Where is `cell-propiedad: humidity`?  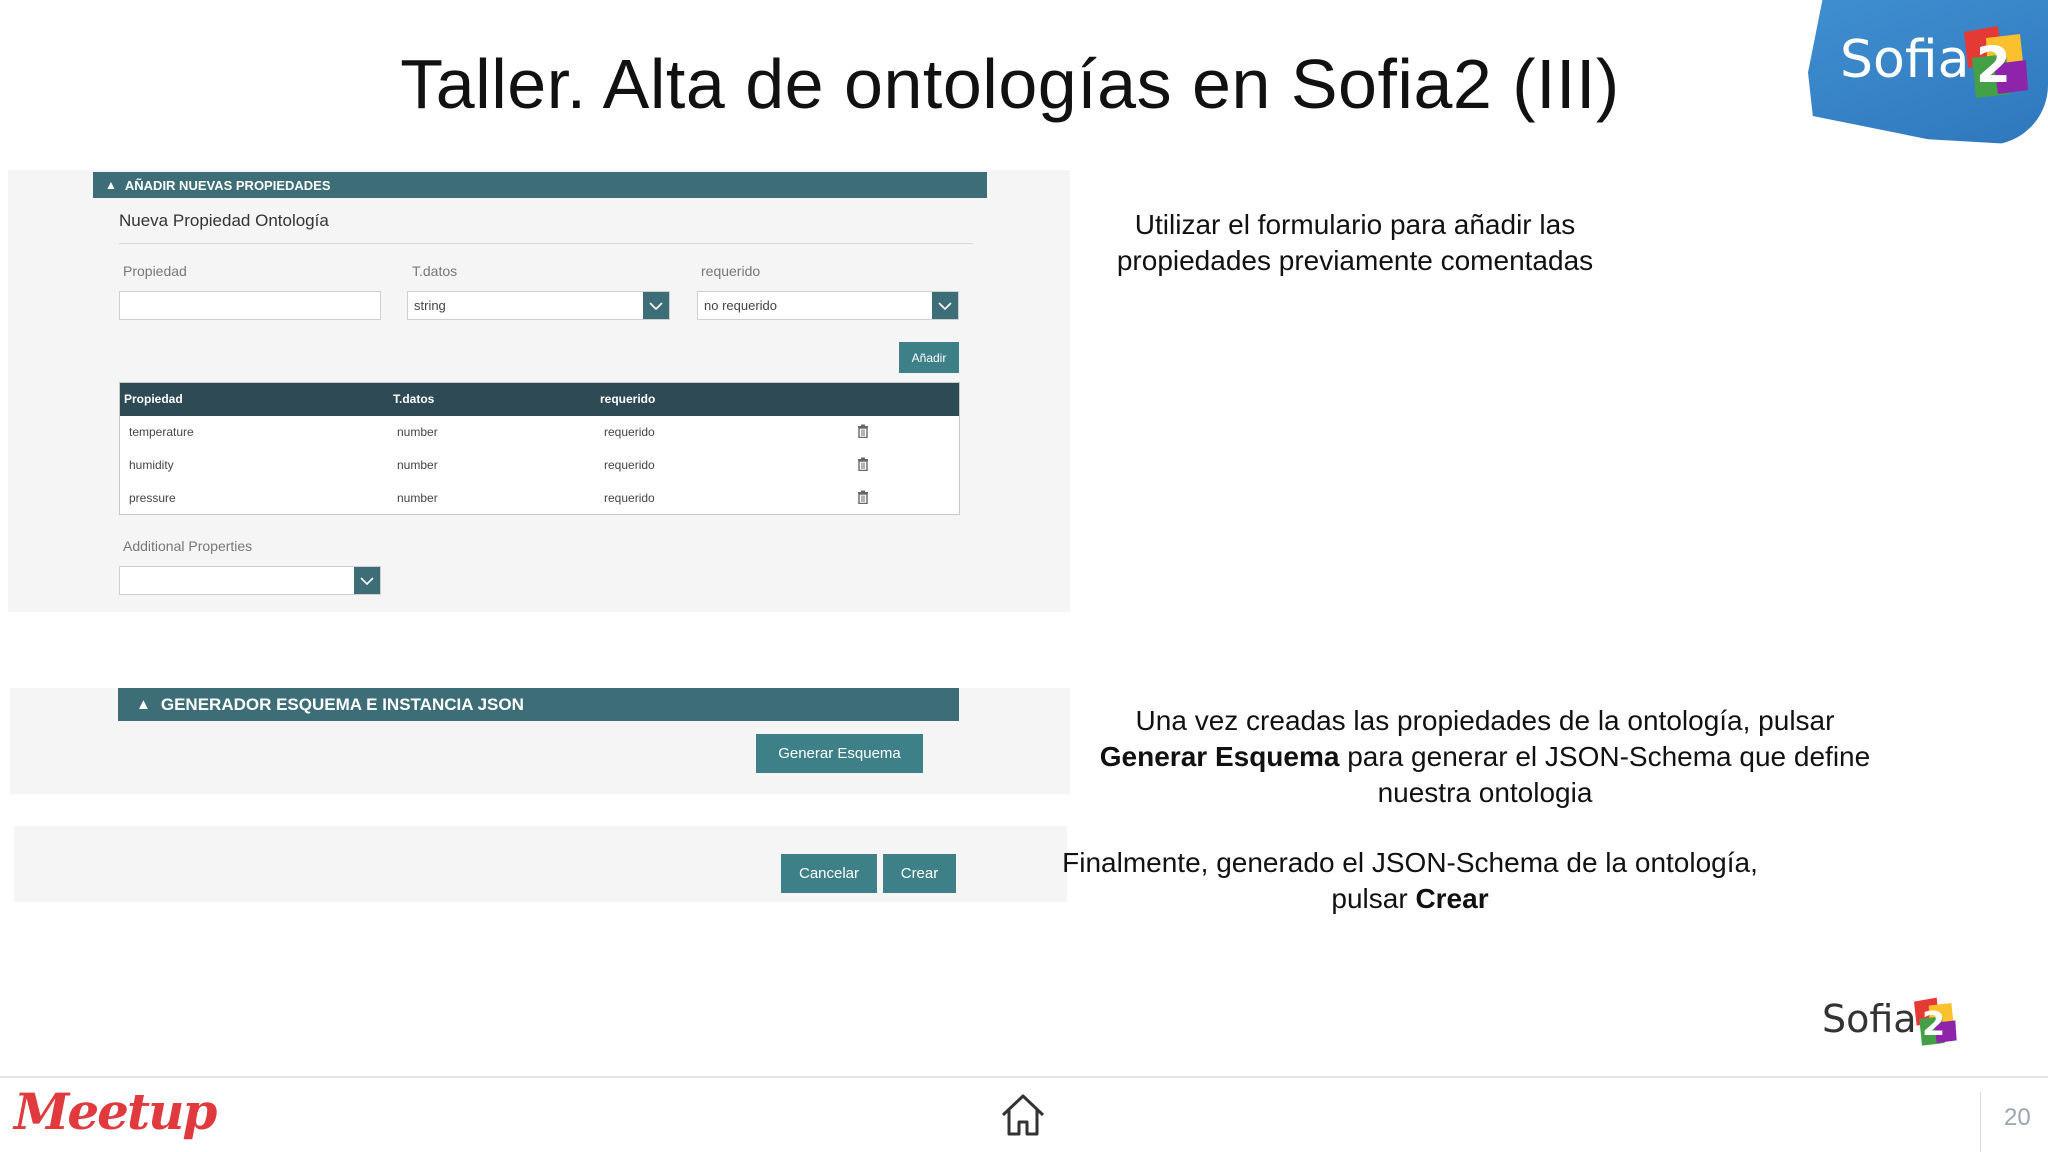
cell-propiedad: humidity is located at coordinates (151, 465).